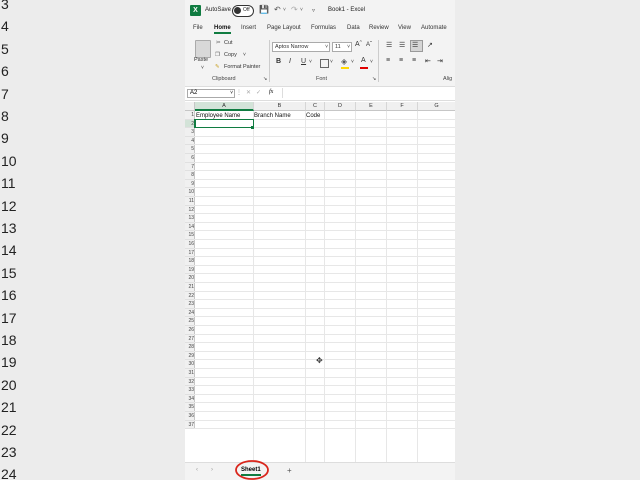 This screenshot has height=480, width=640. I want to click on background-row-number: 7, so click(5, 93).